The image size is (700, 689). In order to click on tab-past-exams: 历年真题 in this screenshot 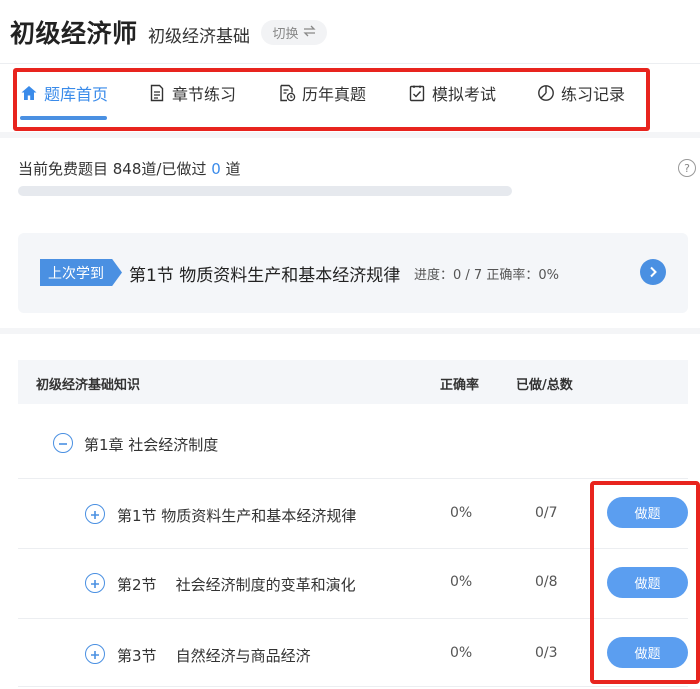, I will do `click(322, 93)`.